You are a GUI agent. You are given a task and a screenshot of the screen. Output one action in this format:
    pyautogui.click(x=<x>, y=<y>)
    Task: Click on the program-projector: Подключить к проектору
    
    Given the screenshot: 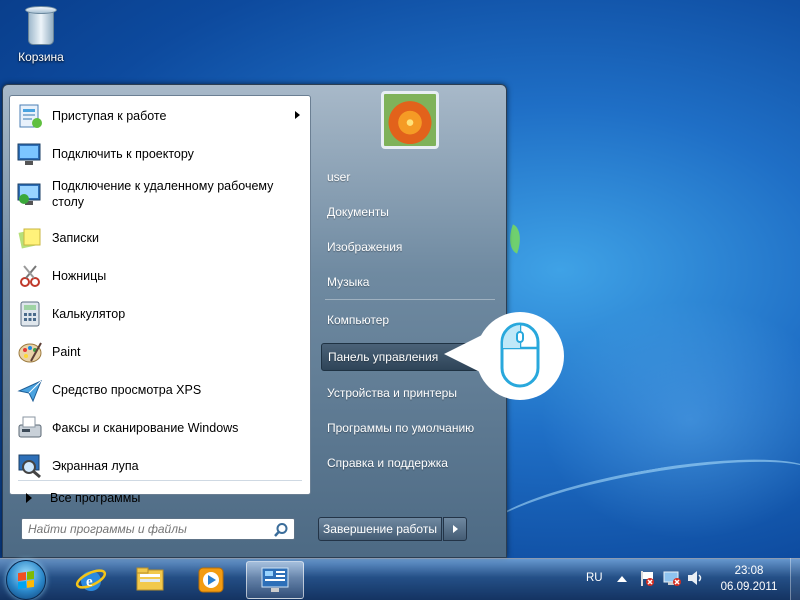 What is the action you would take?
    pyautogui.click(x=160, y=154)
    